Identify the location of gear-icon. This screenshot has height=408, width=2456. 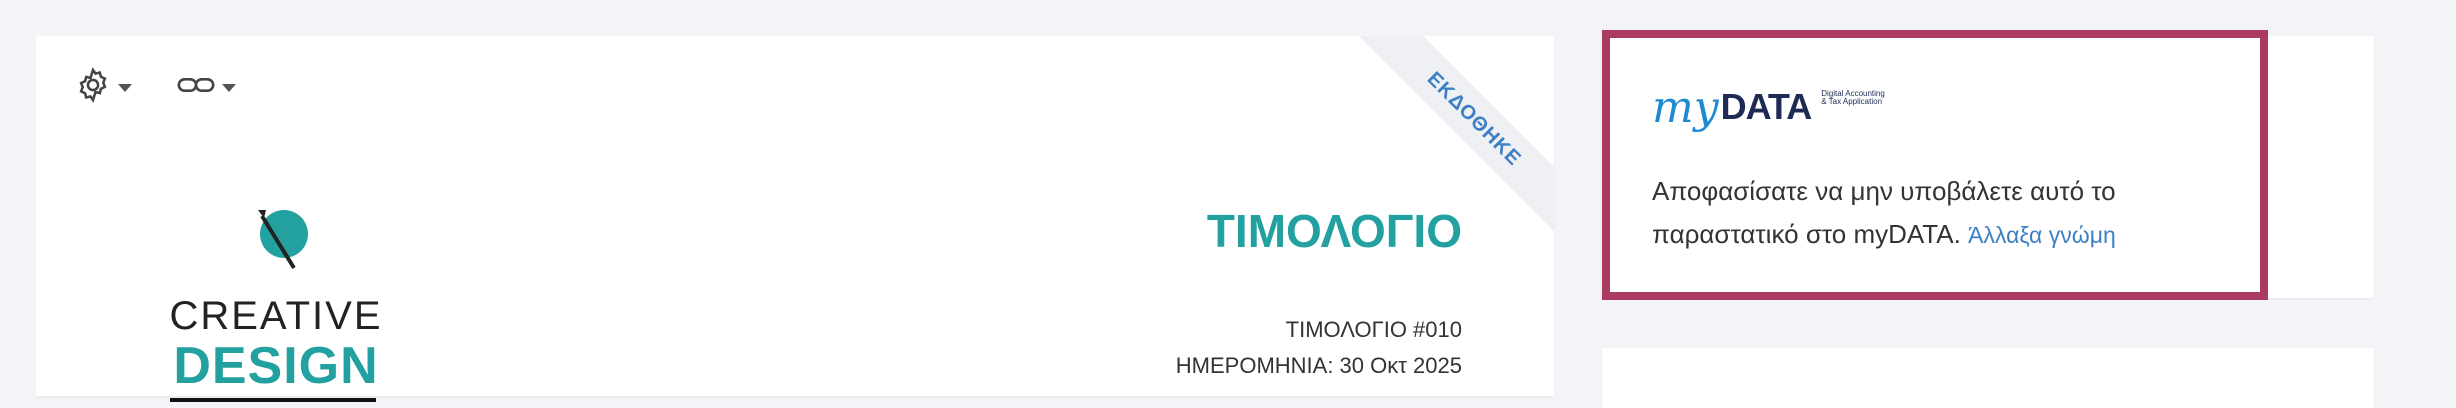
(93, 85).